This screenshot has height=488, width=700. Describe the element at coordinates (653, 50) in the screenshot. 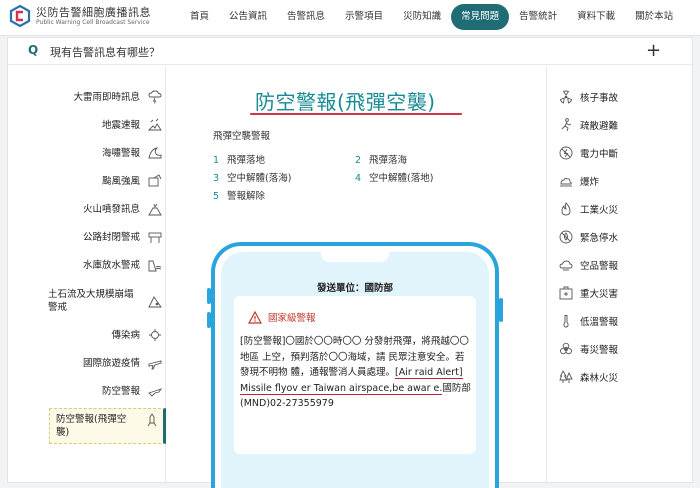

I see `expand-icon: +` at that location.